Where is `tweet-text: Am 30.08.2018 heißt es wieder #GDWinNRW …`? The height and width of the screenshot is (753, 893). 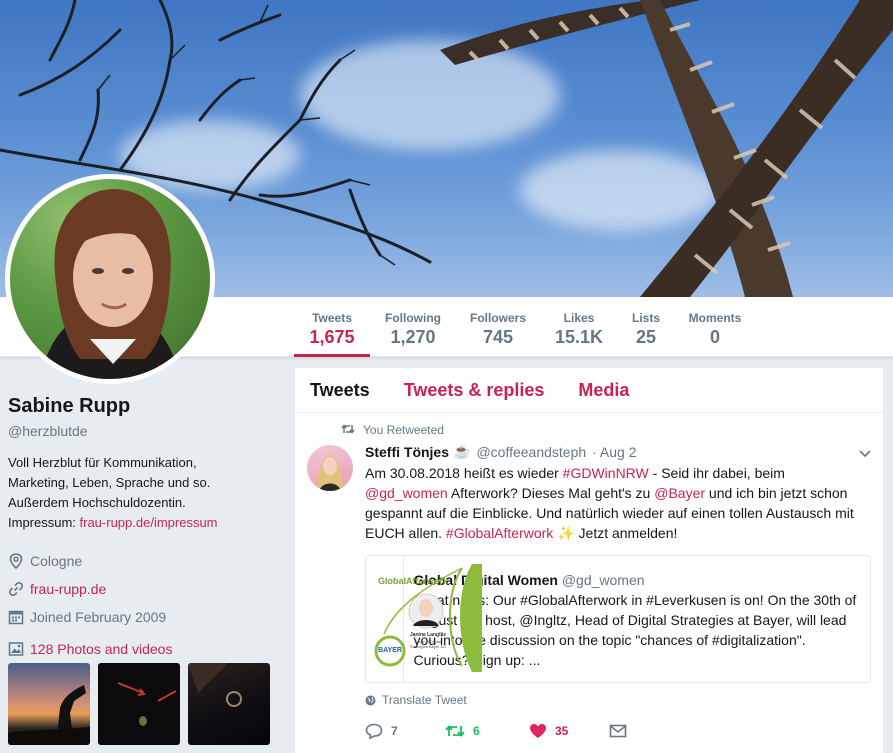
tweet-text: Am 30.08.2018 heißt es wieder #GDWinNRW … is located at coordinates (618, 503).